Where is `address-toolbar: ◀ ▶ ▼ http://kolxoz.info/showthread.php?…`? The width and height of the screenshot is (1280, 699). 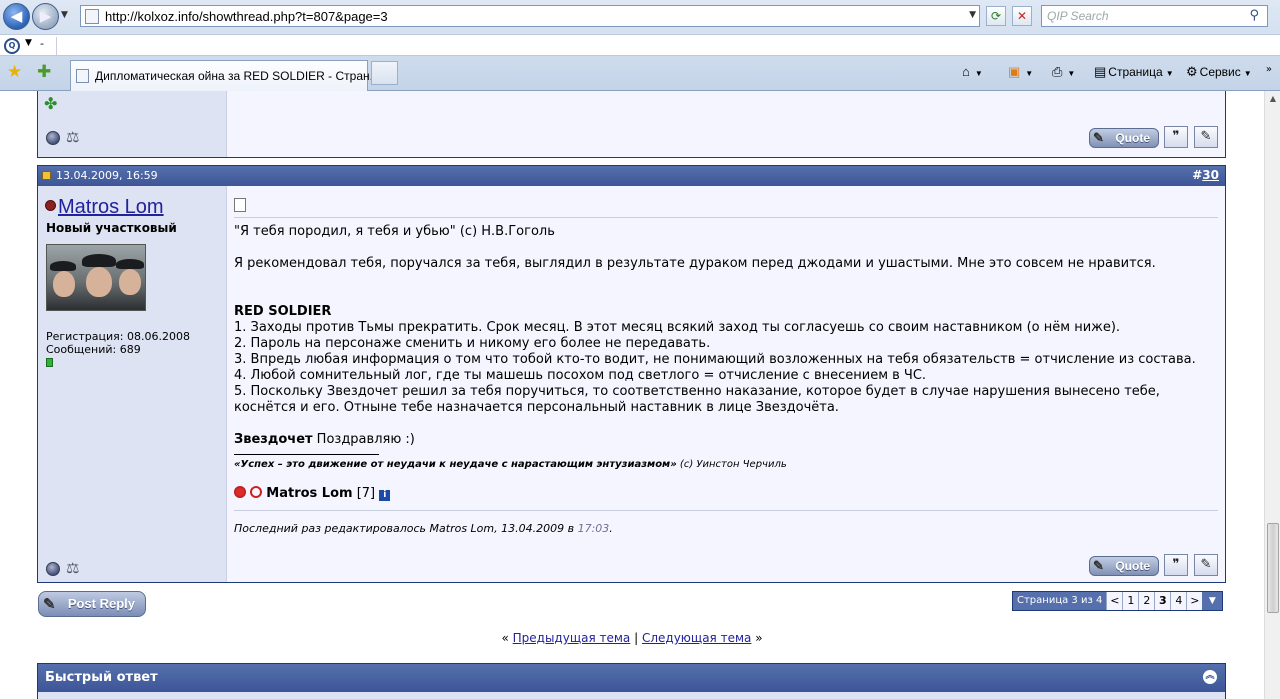
address-toolbar: ◀ ▶ ▼ http://kolxoz.info/showthread.php?… is located at coordinates (640, 17).